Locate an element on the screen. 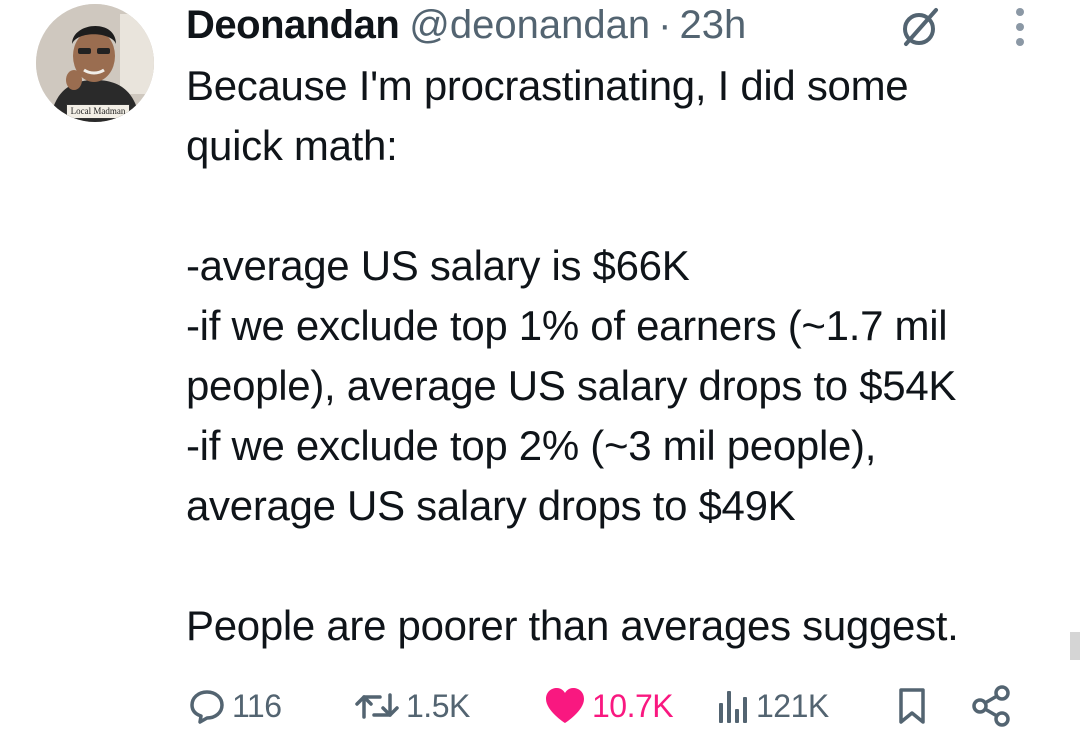  like-button: 10.7K is located at coordinates (609, 706).